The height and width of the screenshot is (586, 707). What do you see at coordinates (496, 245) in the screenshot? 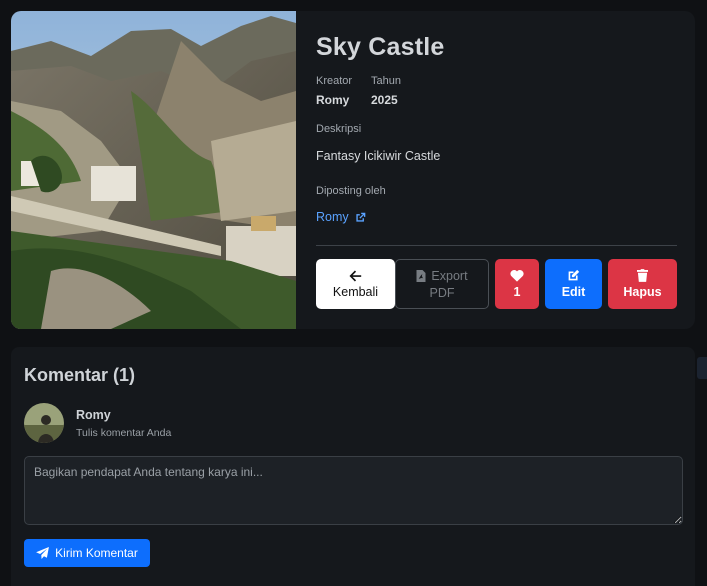
I see `divider` at bounding box center [496, 245].